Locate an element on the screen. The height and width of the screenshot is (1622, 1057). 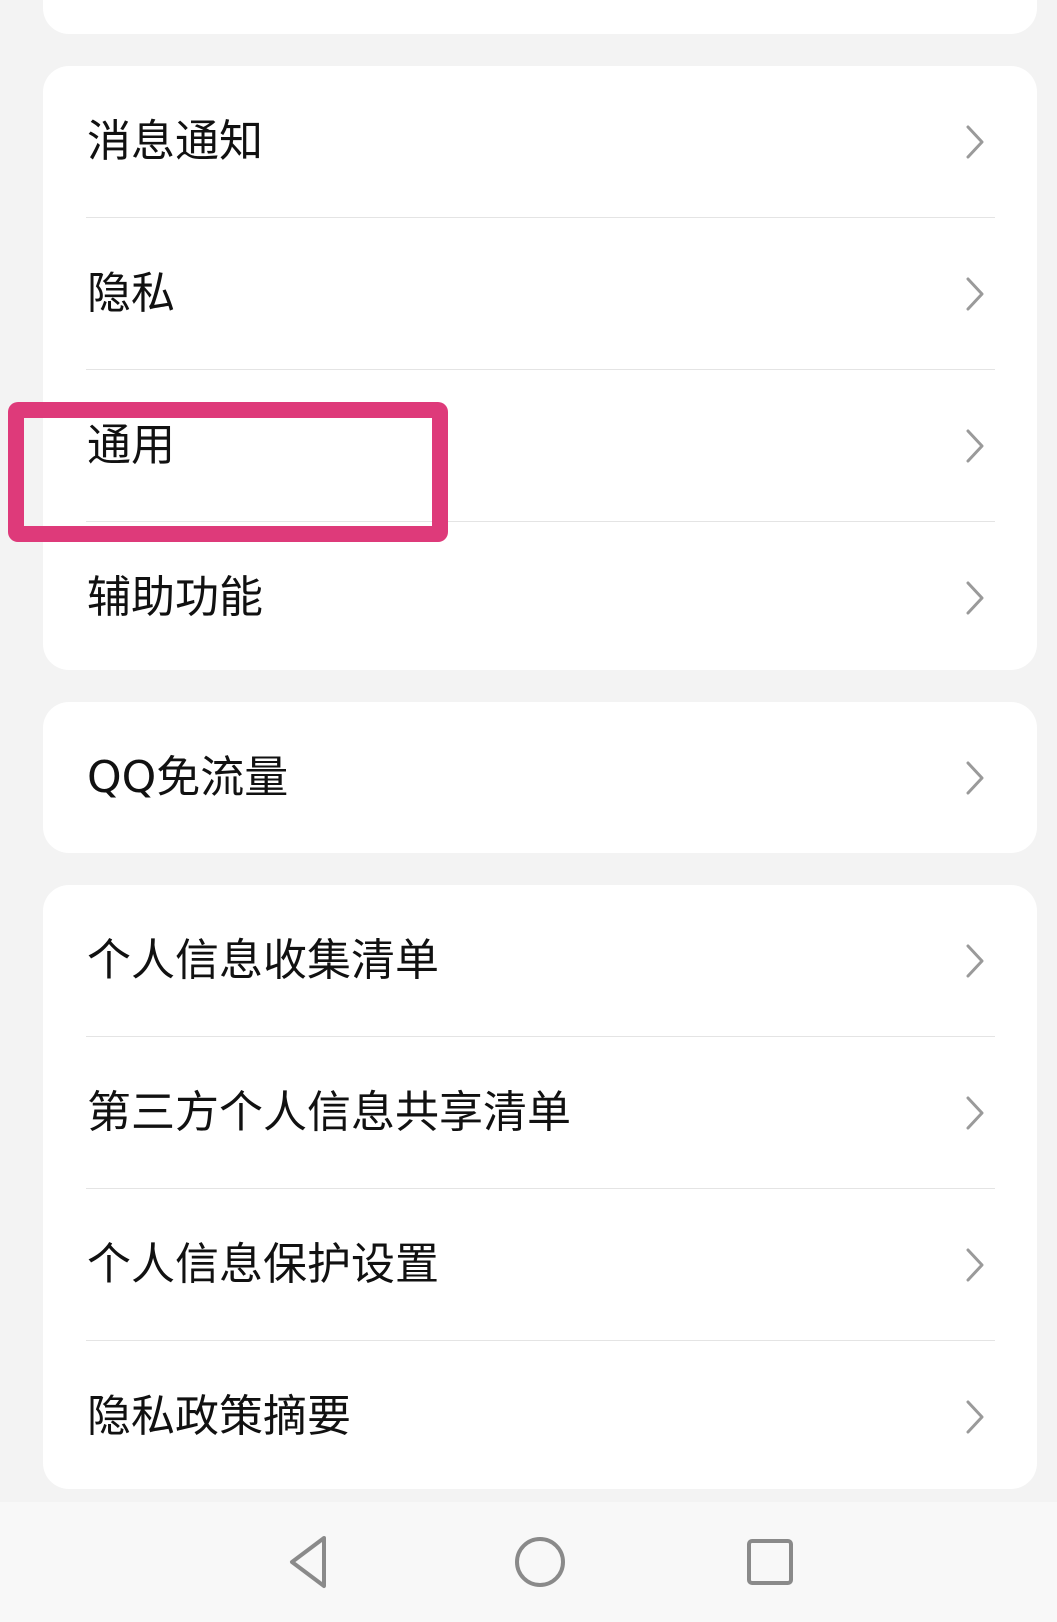
recents-square-icon is located at coordinates (770, 1562).